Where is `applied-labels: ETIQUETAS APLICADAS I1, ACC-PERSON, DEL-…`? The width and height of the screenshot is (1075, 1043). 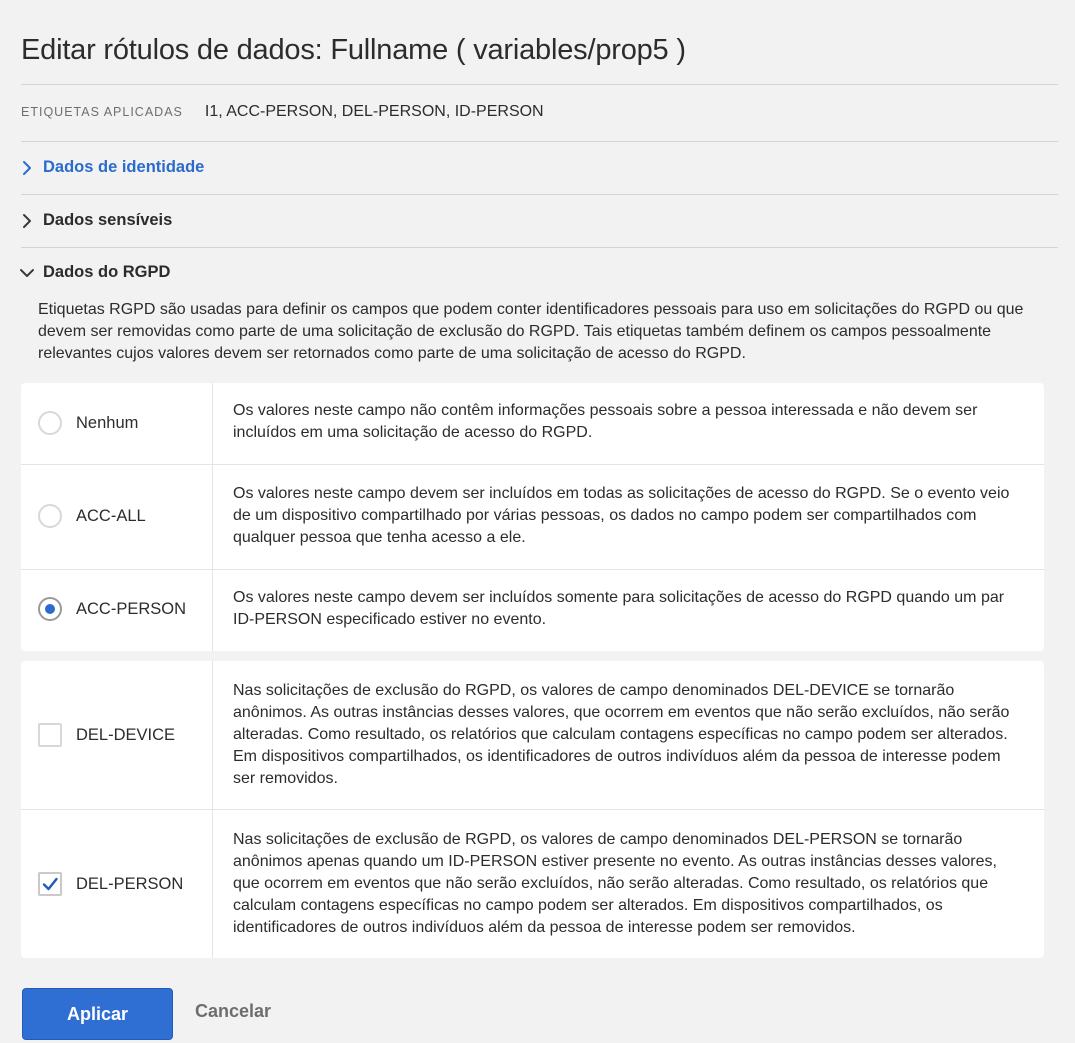 applied-labels: ETIQUETAS APLICADAS I1, ACC-PERSON, DEL-… is located at coordinates (282, 112).